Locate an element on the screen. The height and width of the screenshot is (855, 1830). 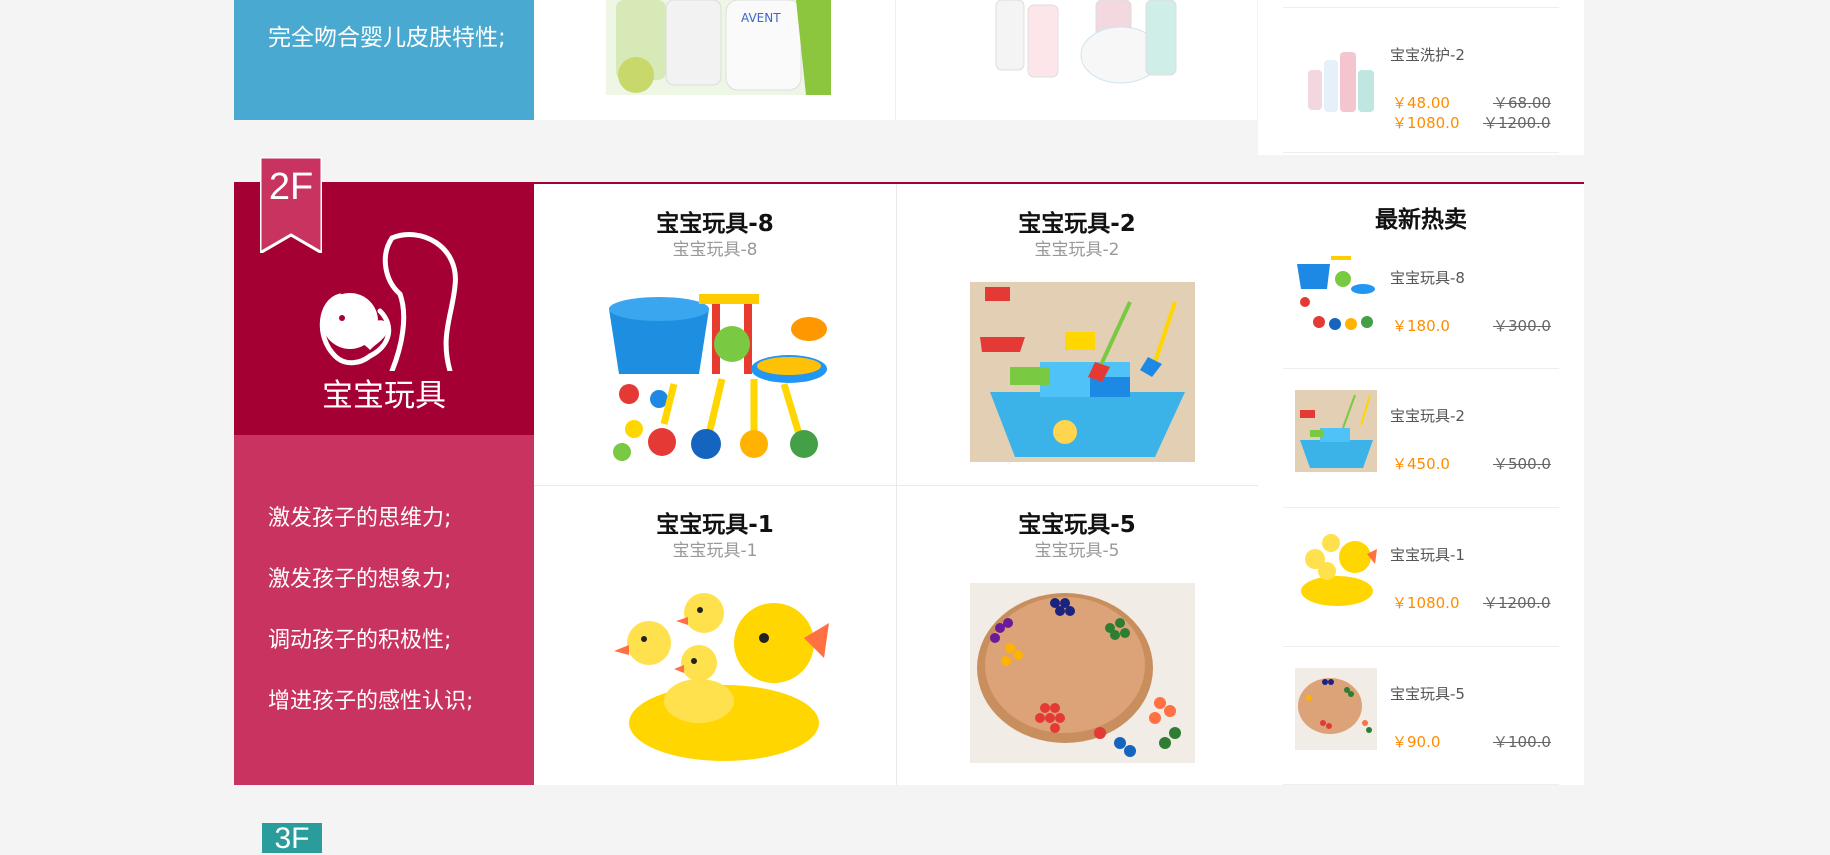
mother-baby-icon is located at coordinates (388, 301).